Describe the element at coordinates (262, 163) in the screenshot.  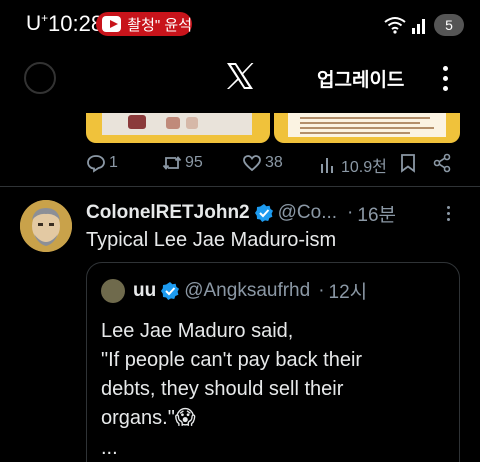
I see `like-button: 38` at that location.